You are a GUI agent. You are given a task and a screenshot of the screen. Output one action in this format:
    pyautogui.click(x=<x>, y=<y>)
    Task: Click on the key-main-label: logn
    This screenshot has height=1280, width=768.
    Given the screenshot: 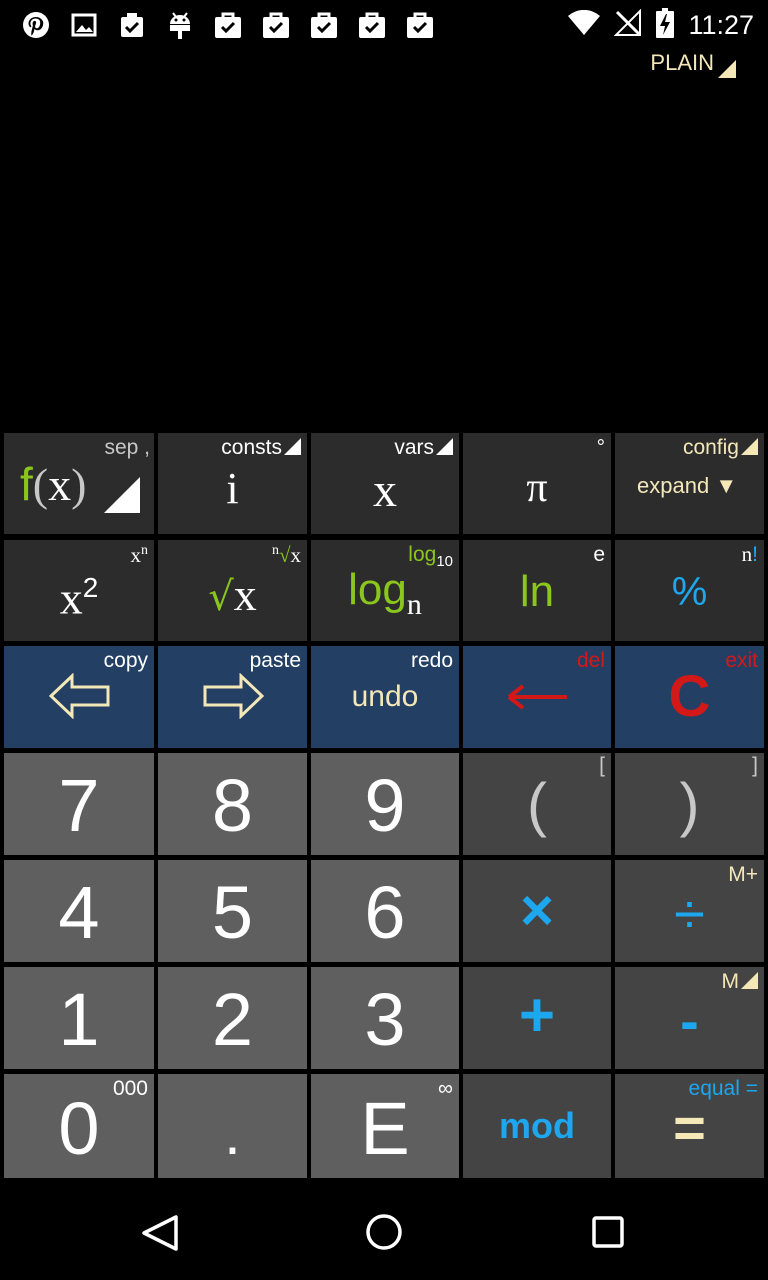 What is the action you would take?
    pyautogui.click(x=385, y=594)
    